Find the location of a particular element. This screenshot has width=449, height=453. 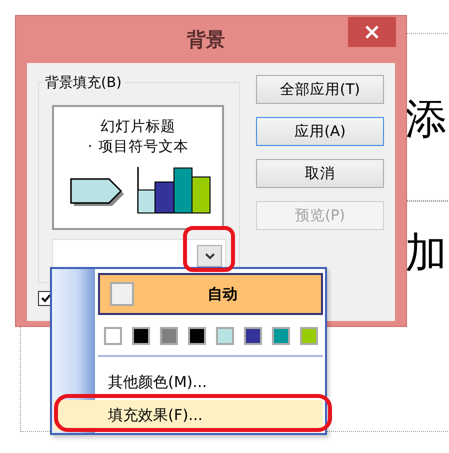

check-icon is located at coordinates (45, 298).